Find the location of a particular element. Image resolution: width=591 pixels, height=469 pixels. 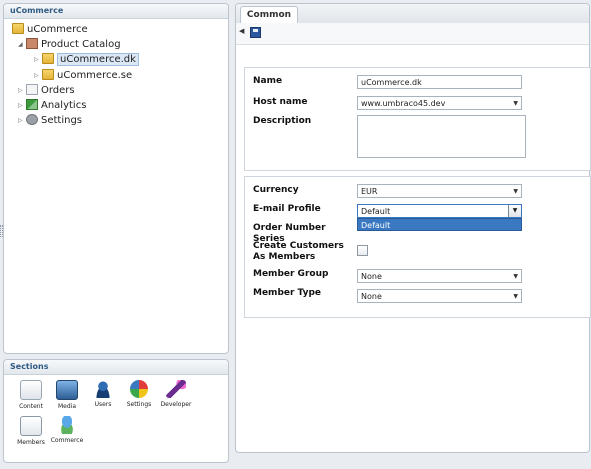

toolbar: ◀ is located at coordinates (412, 34).